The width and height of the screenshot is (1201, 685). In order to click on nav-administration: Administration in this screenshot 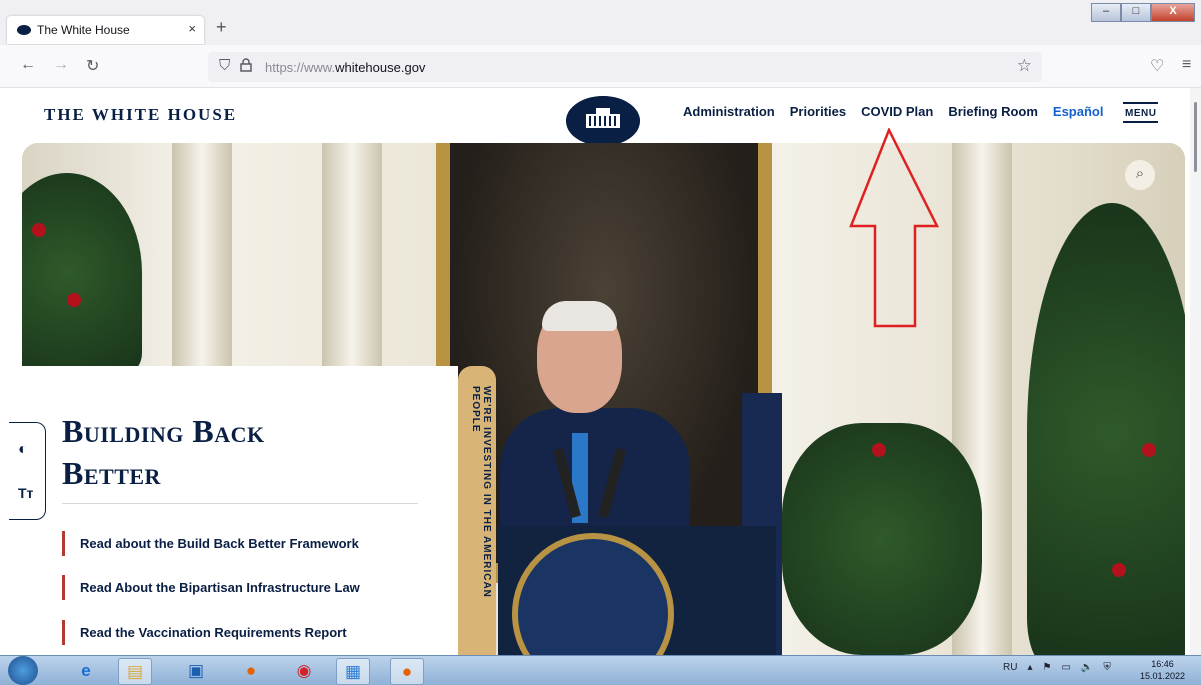, I will do `click(729, 111)`.